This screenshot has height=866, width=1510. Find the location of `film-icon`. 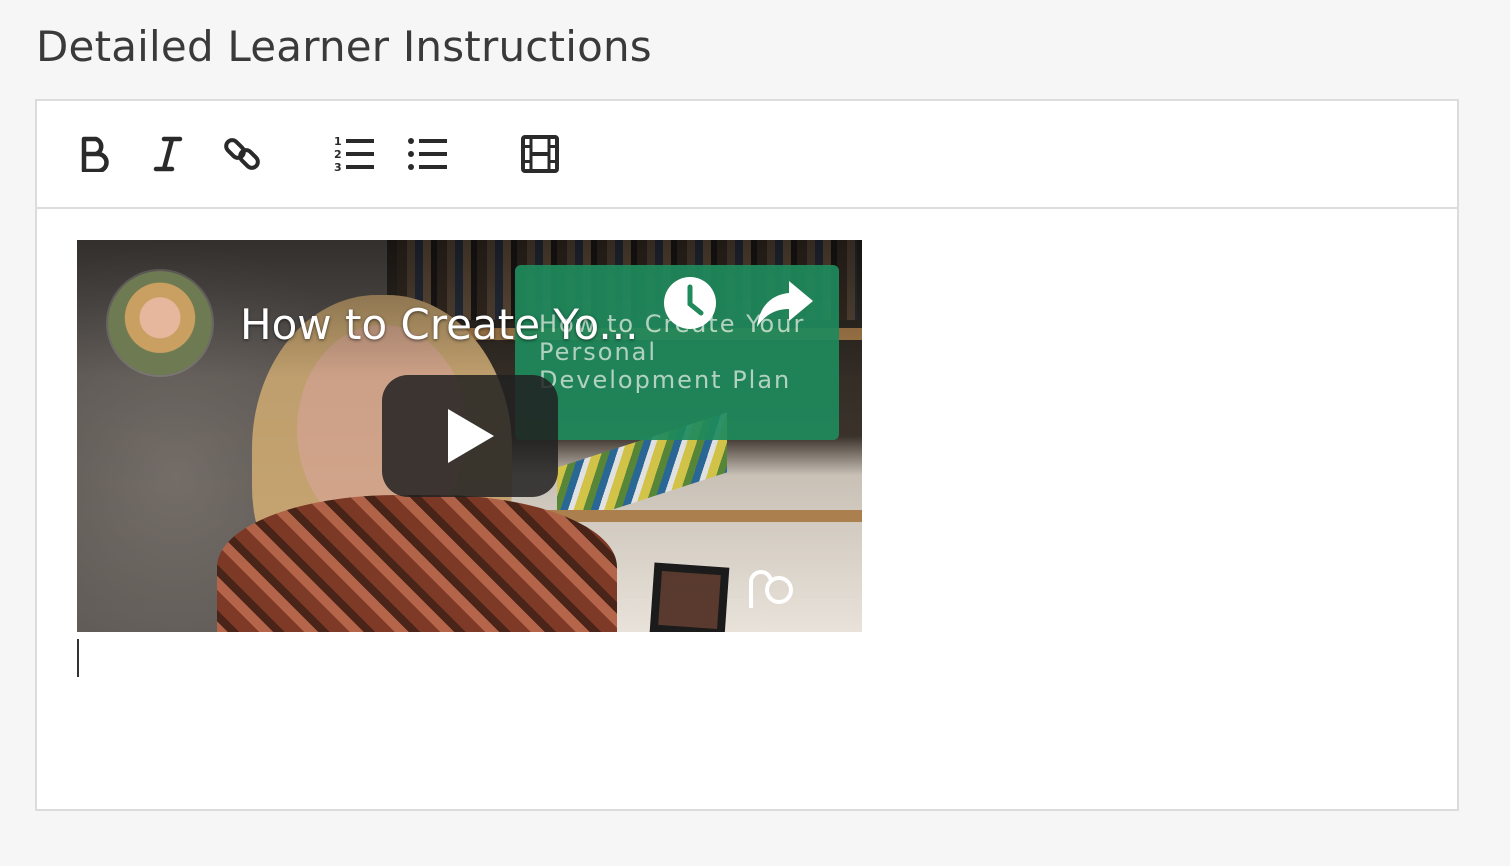

film-icon is located at coordinates (540, 154).